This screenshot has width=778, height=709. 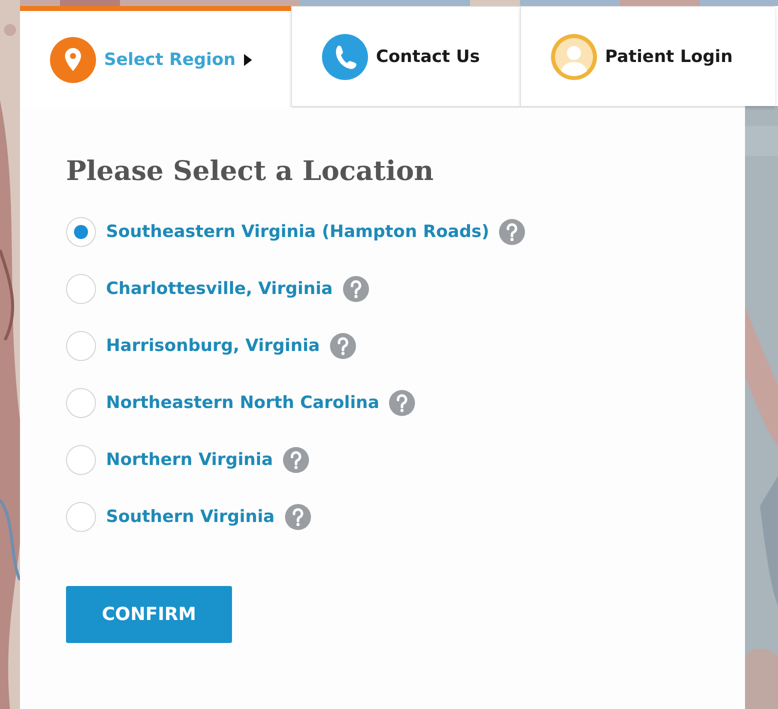 What do you see at coordinates (190, 517) in the screenshot?
I see `location-option: Southern Virginia` at bounding box center [190, 517].